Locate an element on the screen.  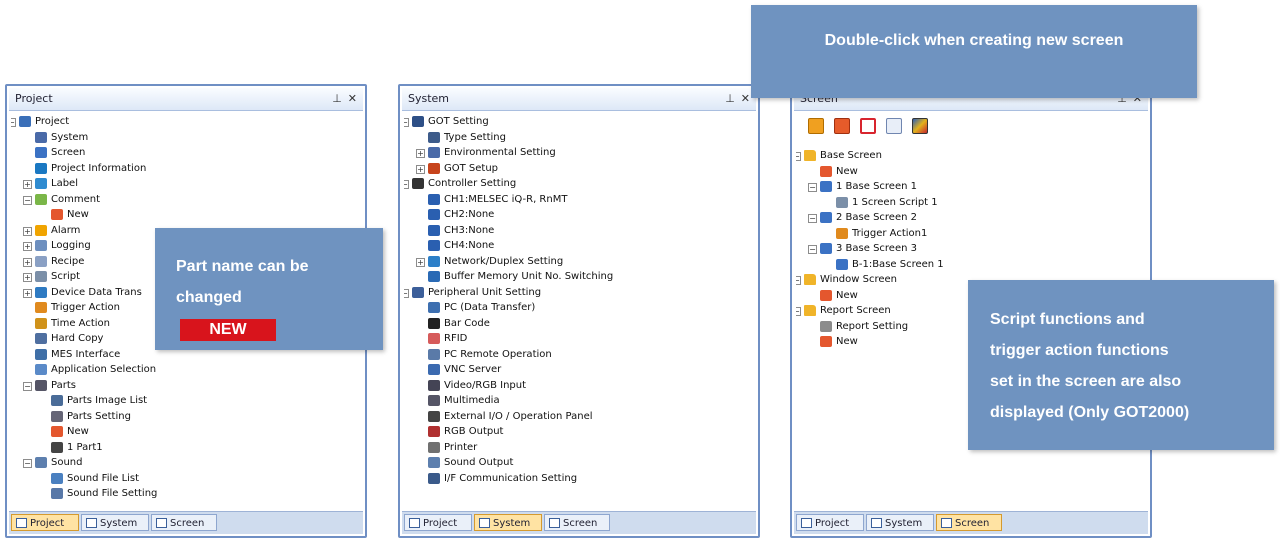
tree-item: Multimedia is located at coordinates (579, 401).